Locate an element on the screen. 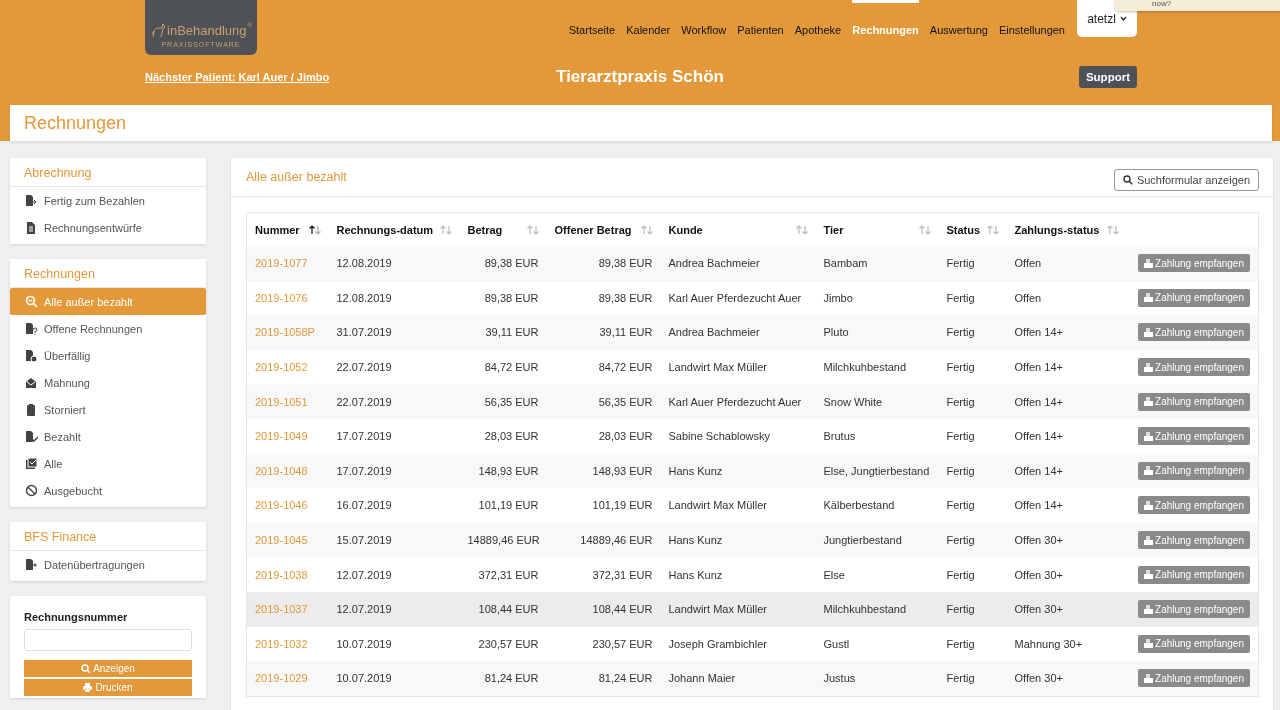 The height and width of the screenshot is (710, 1280). document-check-icon is located at coordinates (31, 436).